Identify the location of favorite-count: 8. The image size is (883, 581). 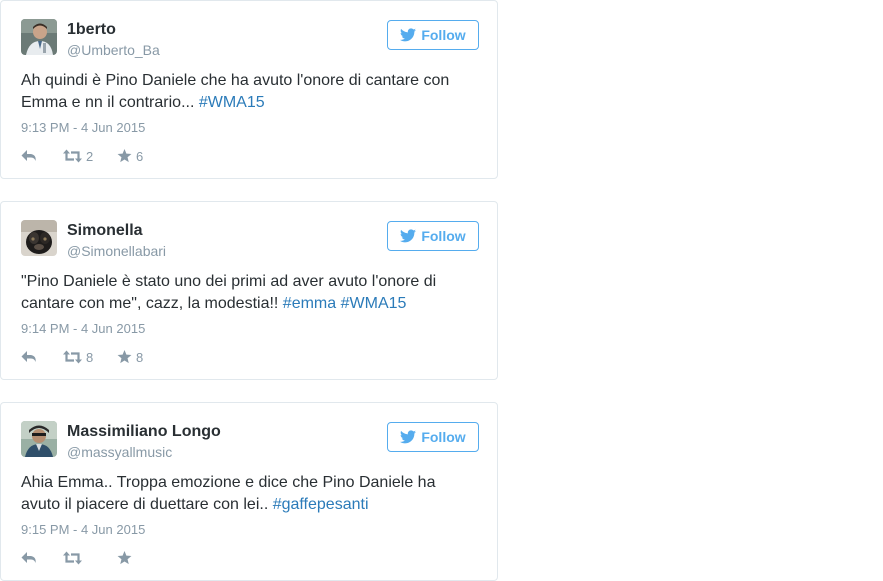
(140, 357).